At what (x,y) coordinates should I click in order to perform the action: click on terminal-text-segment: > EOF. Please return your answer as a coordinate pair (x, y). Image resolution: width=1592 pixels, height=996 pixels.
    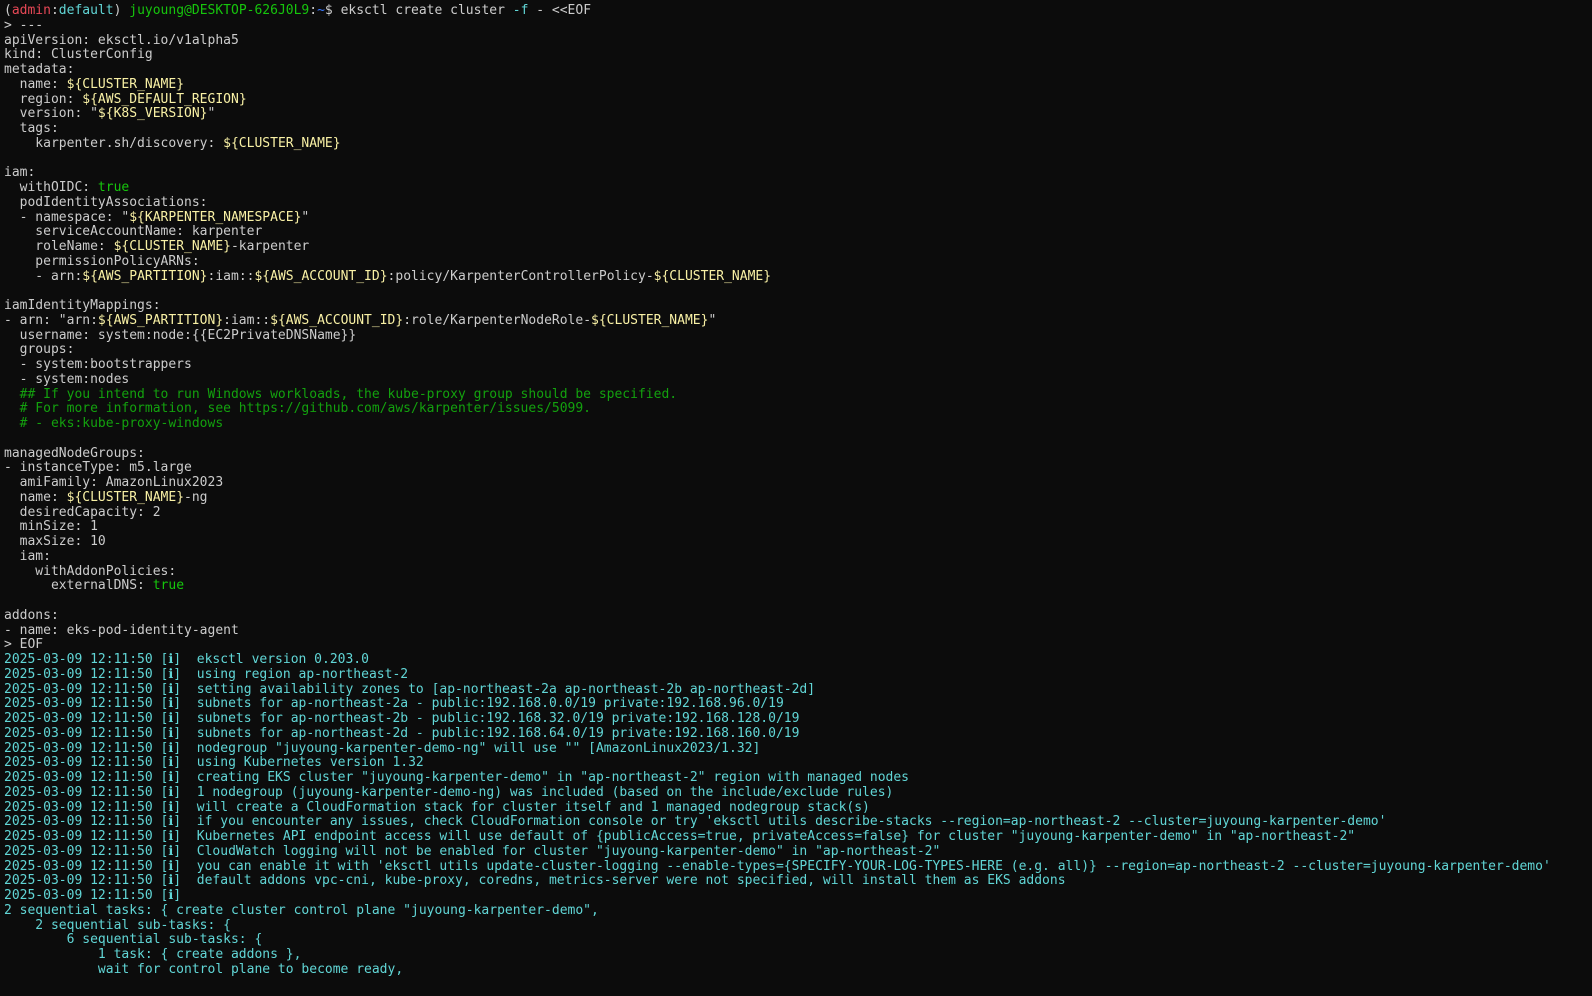
    Looking at the image, I should click on (24, 645).